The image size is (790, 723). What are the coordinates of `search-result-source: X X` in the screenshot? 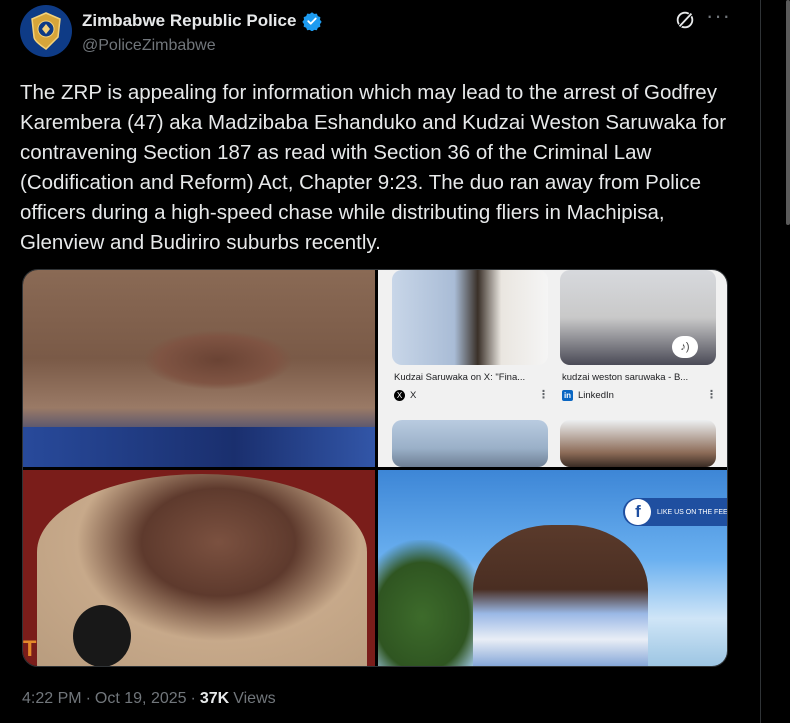 It's located at (405, 395).